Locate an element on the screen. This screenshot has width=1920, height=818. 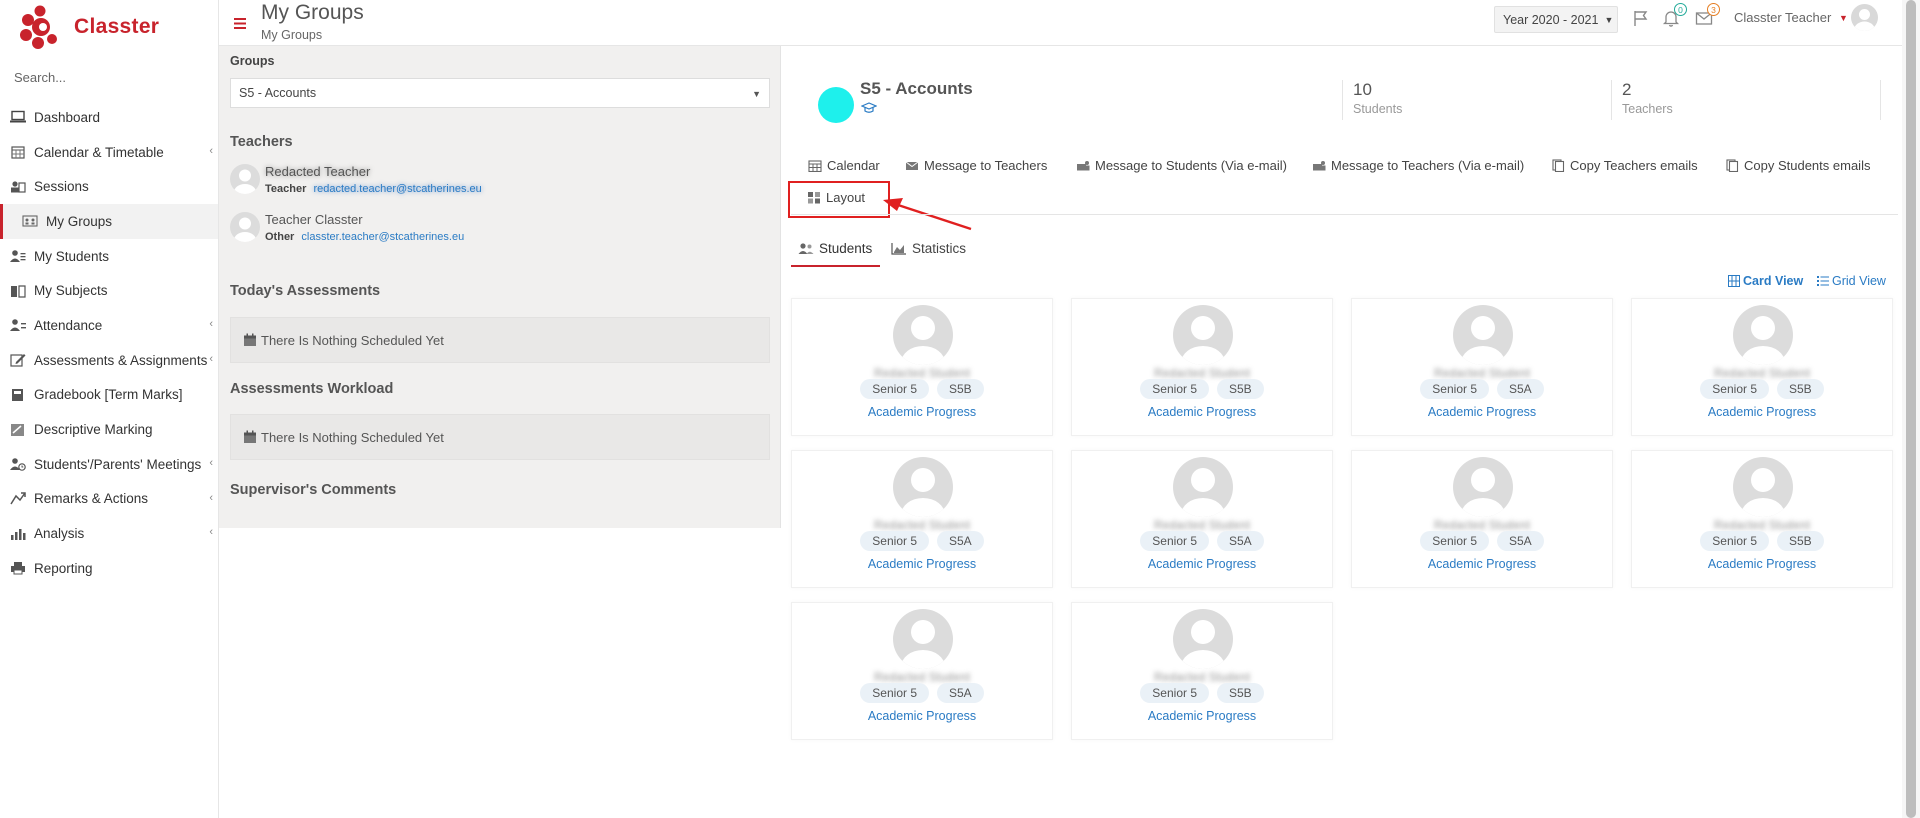
sidebar-item-descriptive-marking: Descriptive Marking is located at coordinates (109, 429).